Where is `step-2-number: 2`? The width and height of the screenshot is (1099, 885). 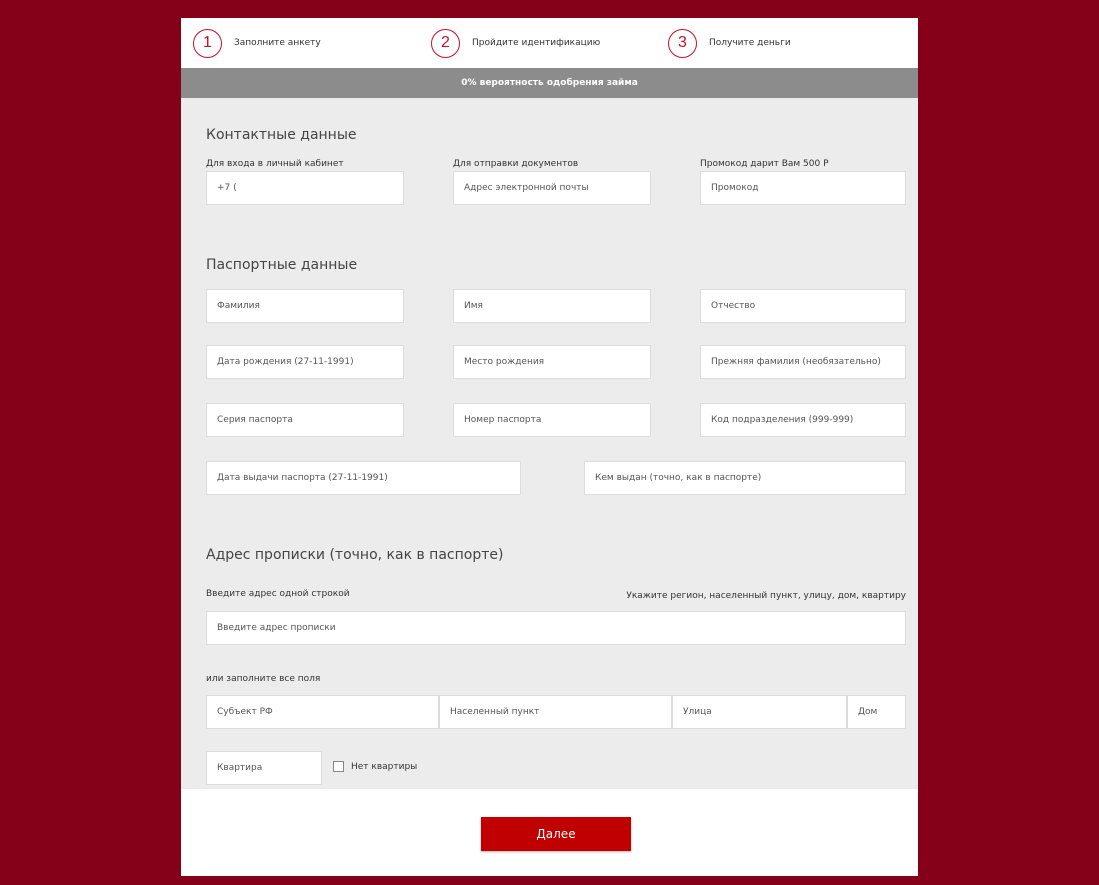 step-2-number: 2 is located at coordinates (445, 43).